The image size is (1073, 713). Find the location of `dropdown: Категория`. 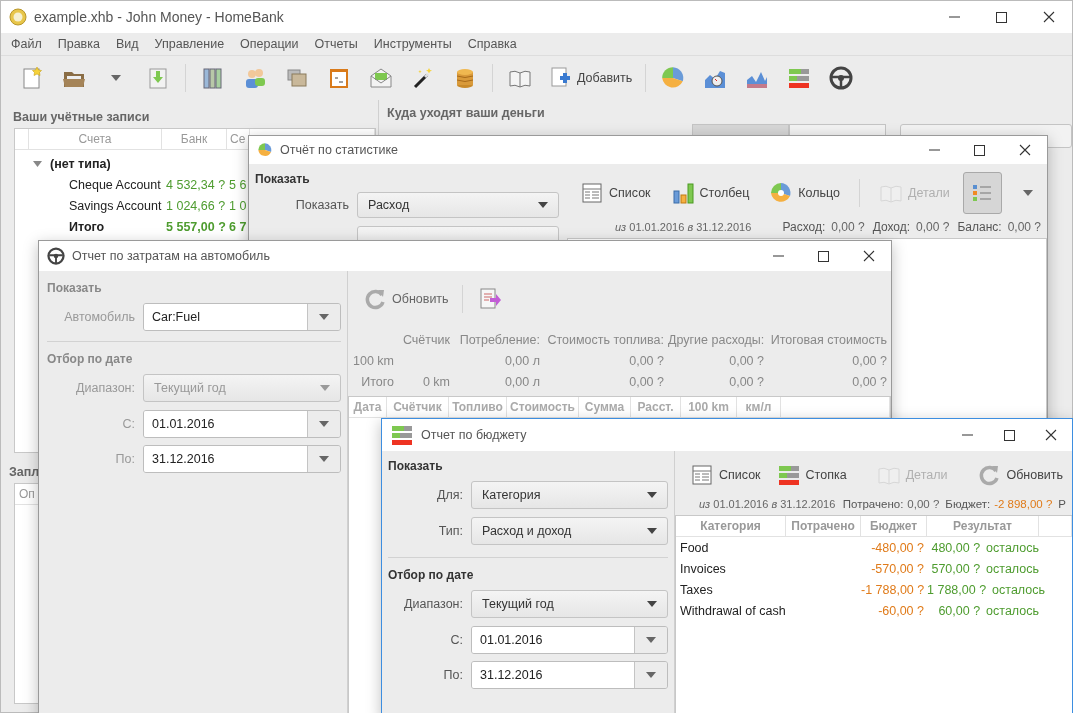

dropdown: Категория is located at coordinates (569, 495).